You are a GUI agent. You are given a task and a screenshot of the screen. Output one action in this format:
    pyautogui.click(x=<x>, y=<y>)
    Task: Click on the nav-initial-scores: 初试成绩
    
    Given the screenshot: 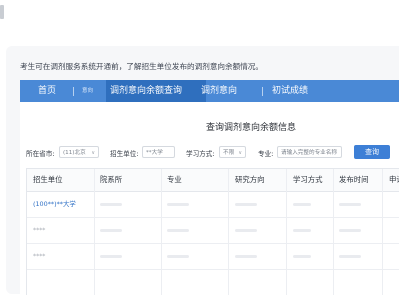 What is the action you would take?
    pyautogui.click(x=290, y=91)
    